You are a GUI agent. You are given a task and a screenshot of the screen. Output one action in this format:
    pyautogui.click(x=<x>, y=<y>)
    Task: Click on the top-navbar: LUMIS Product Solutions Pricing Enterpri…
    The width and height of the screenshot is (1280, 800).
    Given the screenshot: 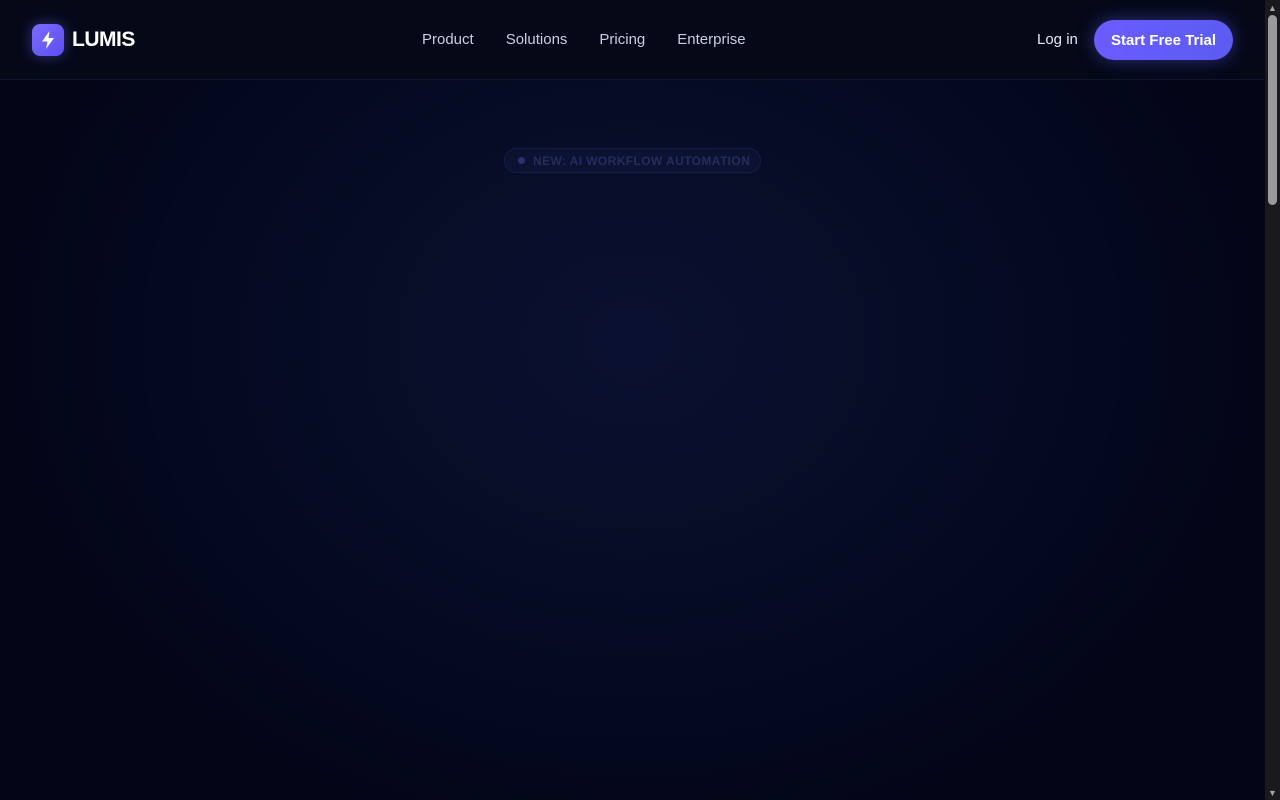 What is the action you would take?
    pyautogui.click(x=632, y=40)
    